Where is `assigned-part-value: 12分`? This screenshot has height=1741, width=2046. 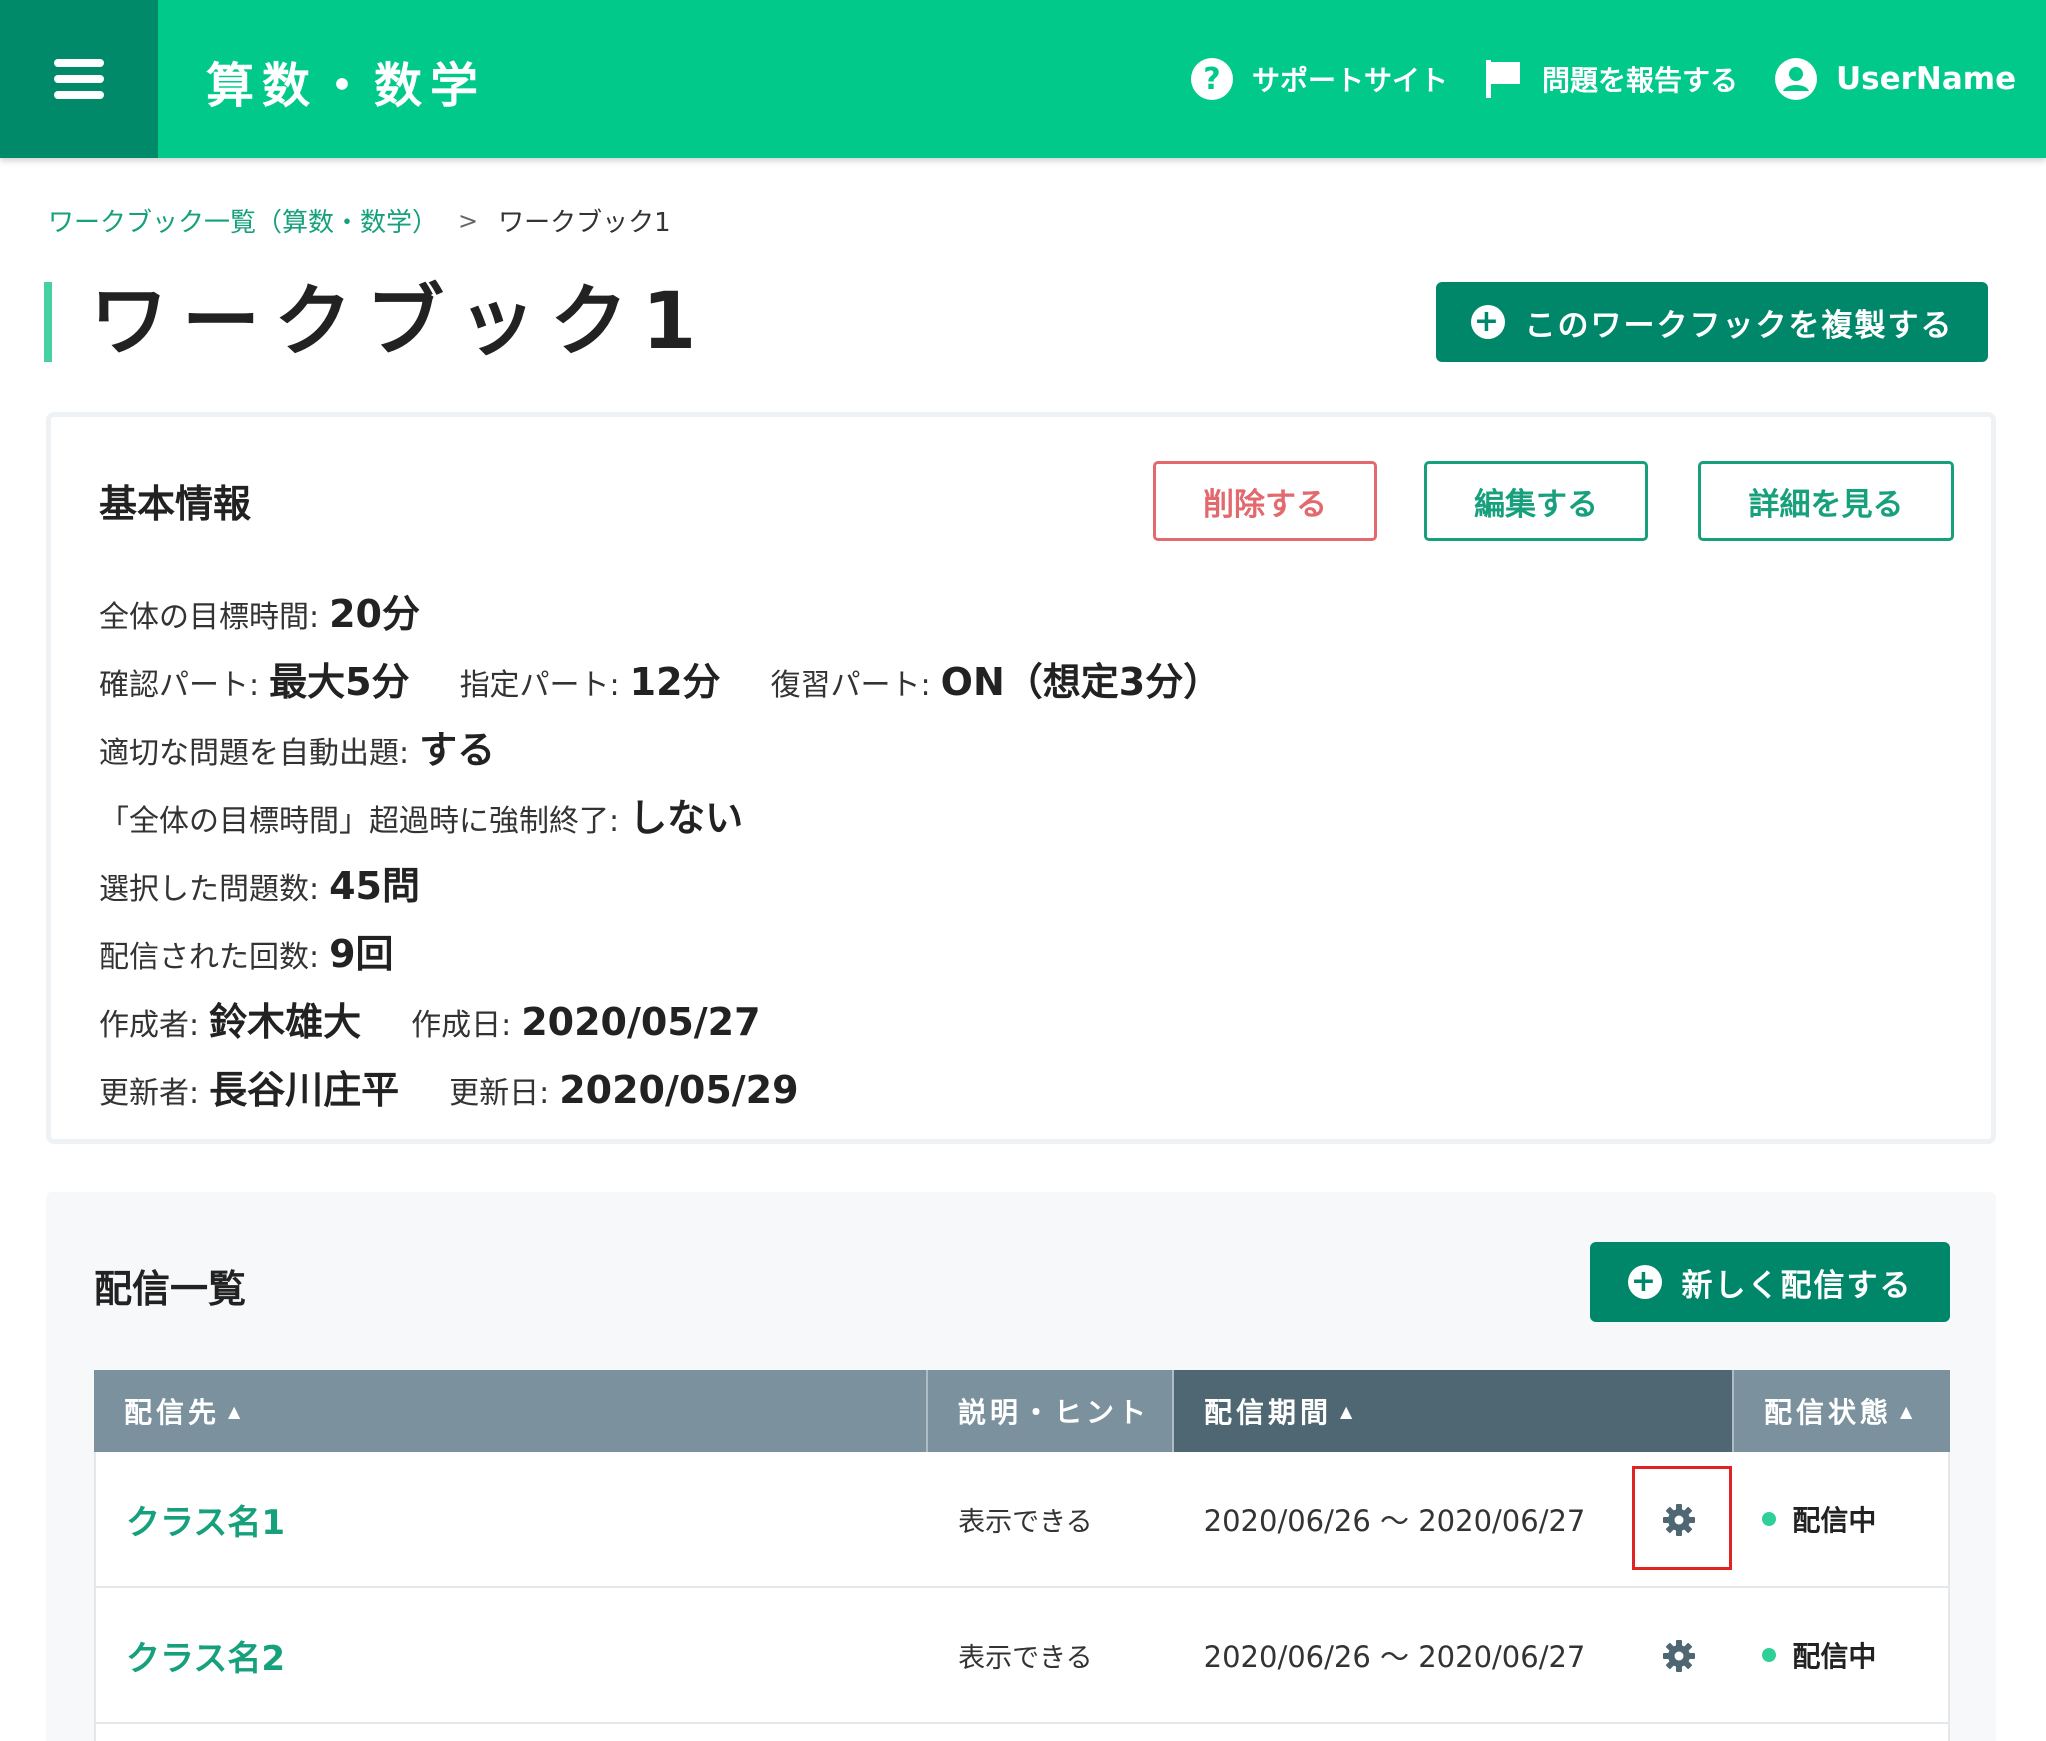 assigned-part-value: 12分 is located at coordinates (675, 682).